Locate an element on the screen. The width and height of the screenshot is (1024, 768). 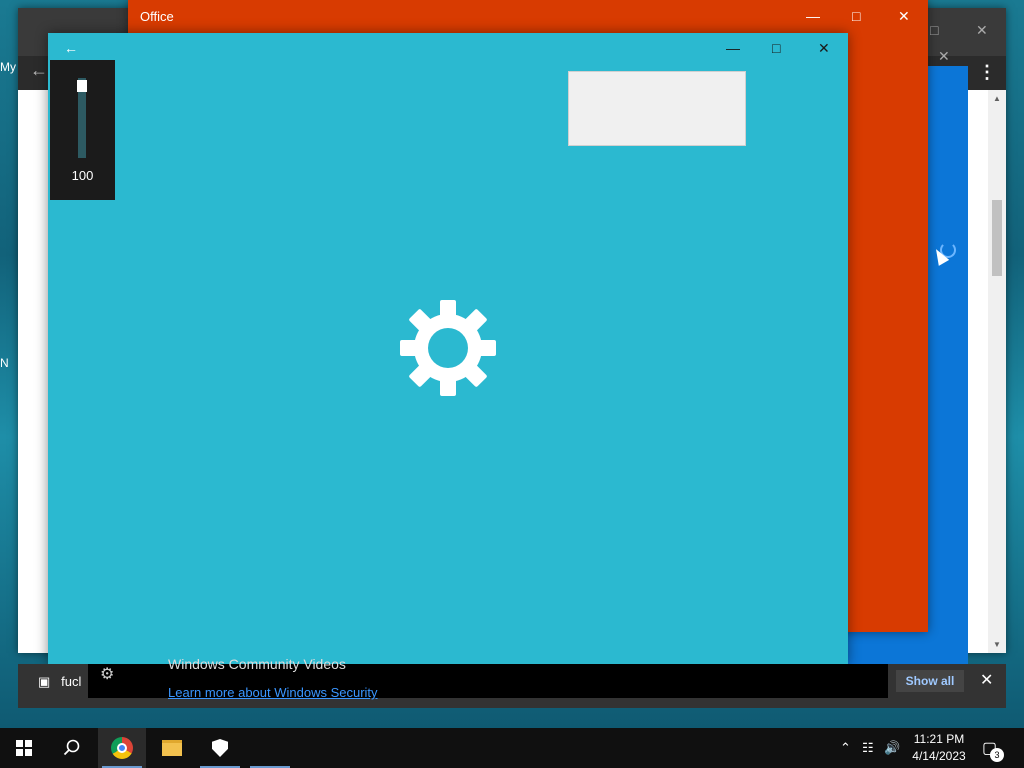
taskbar: ⌃ ☷ 🔊 11:21 PM 4/14/2023 ▢ 3 is located at coordinates (512, 748).